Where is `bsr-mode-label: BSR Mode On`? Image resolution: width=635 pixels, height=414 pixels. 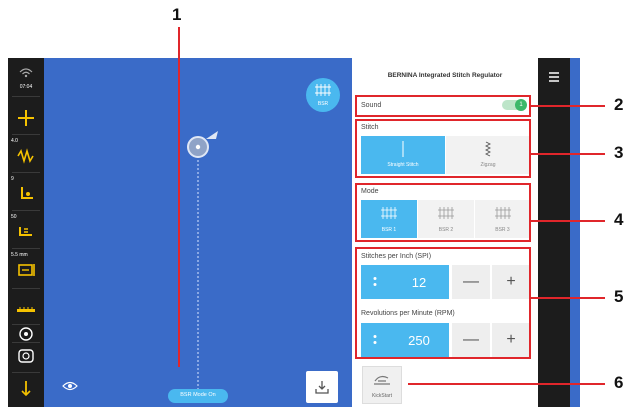
bsr-mode-label: BSR Mode On is located at coordinates (198, 395).